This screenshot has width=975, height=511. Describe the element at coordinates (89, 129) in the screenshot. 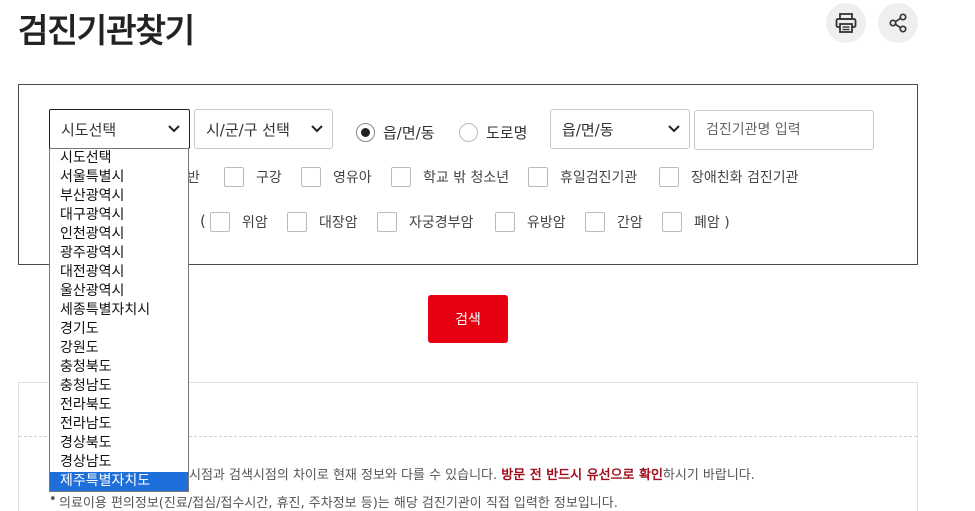

I see `sido-select-value: 시도선택` at that location.